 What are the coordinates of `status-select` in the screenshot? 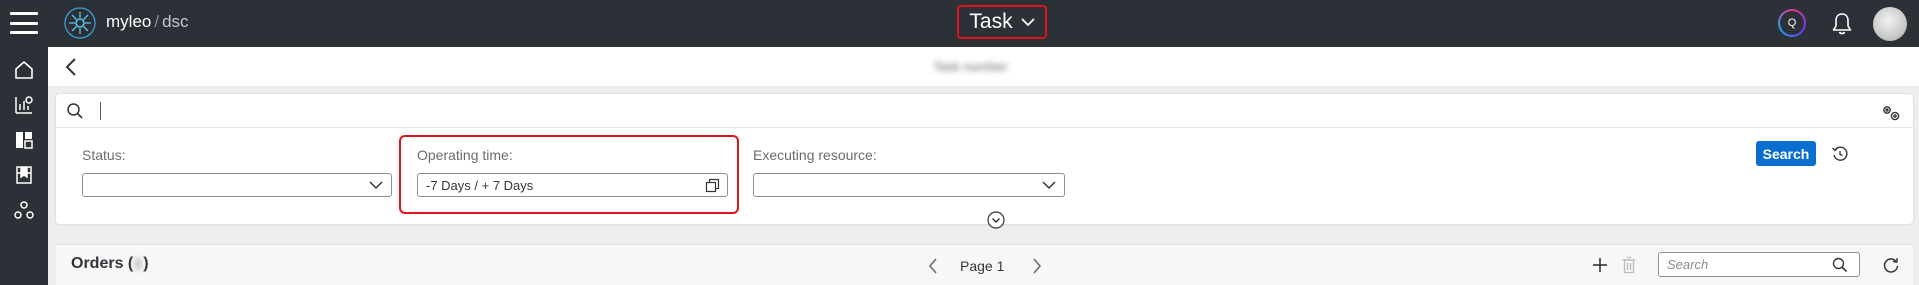 It's located at (237, 185).